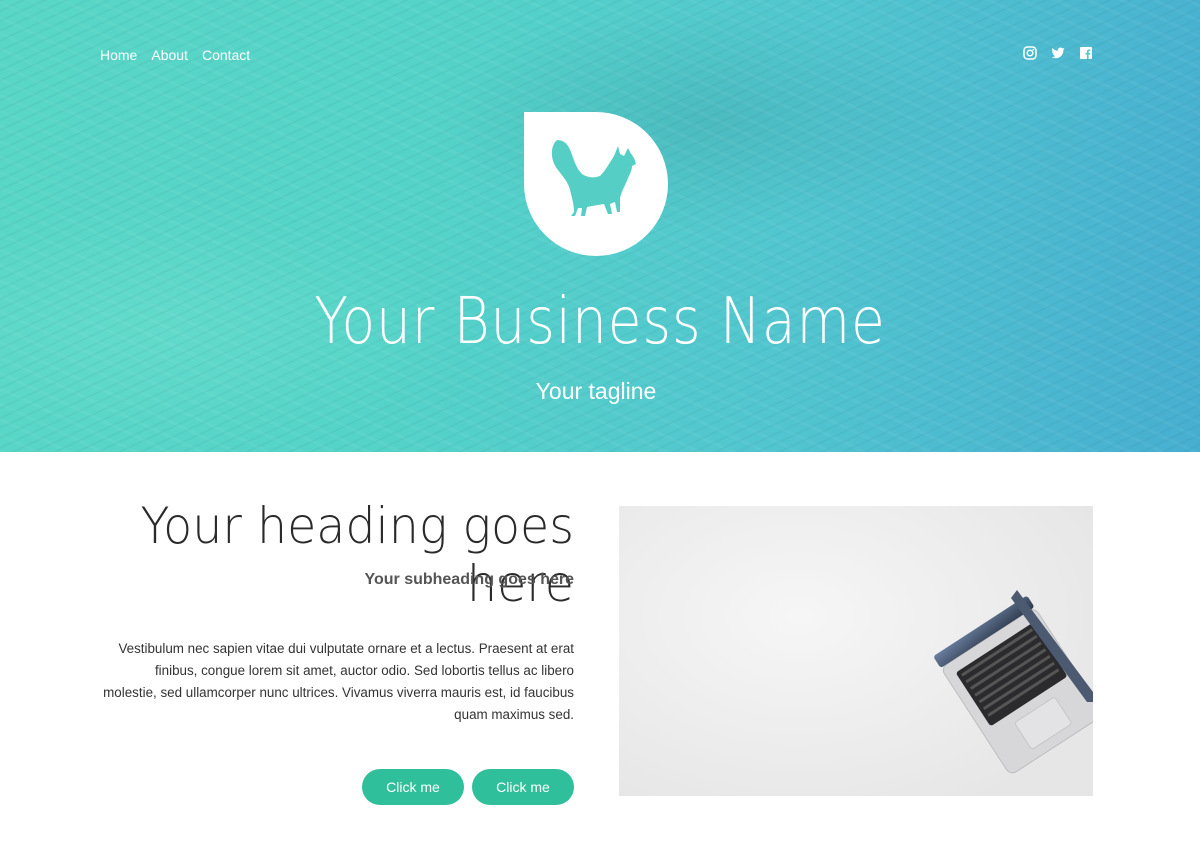 The width and height of the screenshot is (1200, 842). I want to click on top-nav: Home About Contact, so click(175, 55).